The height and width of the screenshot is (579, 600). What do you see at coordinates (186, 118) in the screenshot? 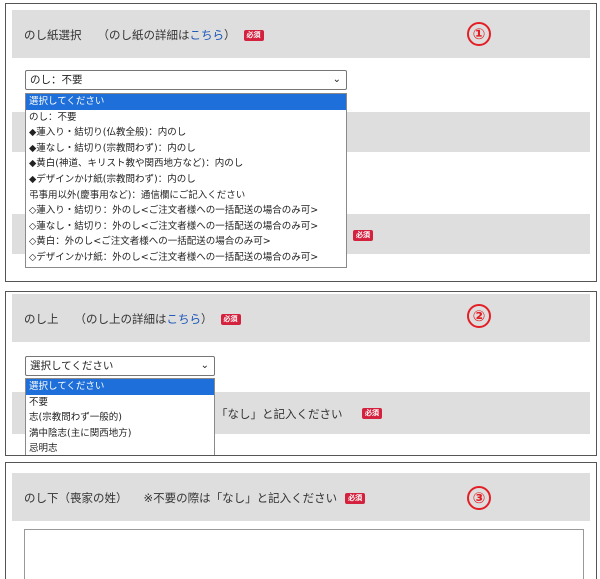
I see `dropdown-option: のし：不要` at bounding box center [186, 118].